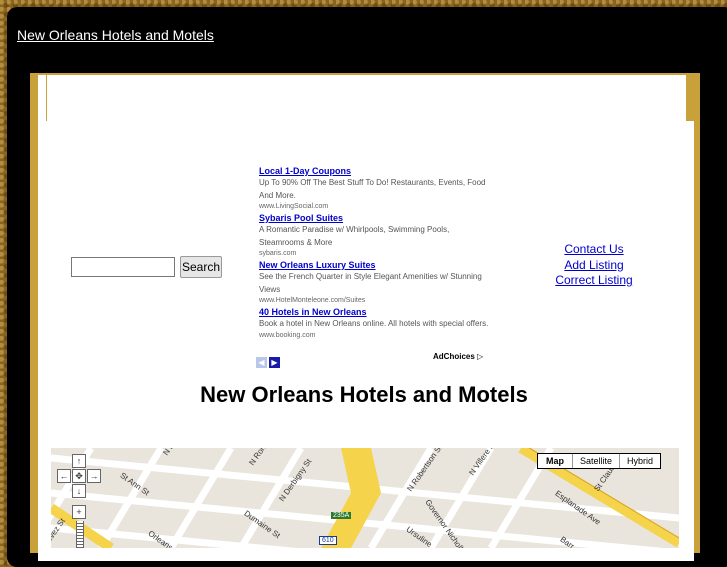  I want to click on pan-center-icon: ✥, so click(79, 476).